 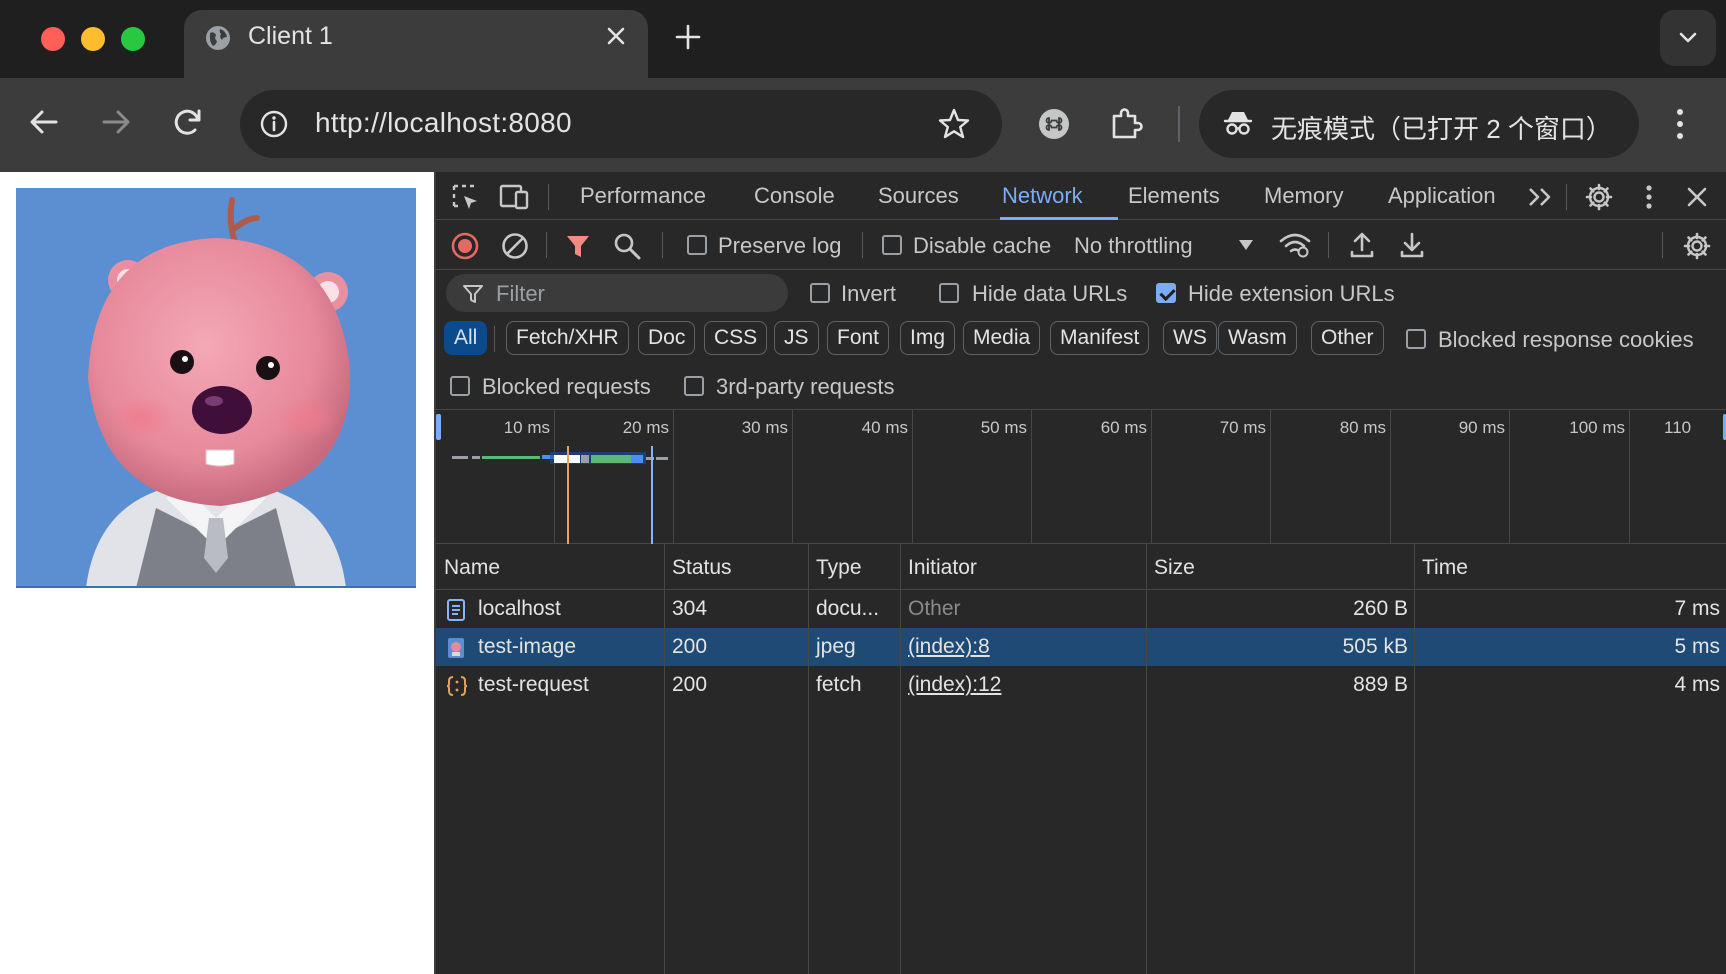 I want to click on hide-extension-urls-checkbox, so click(x=1166, y=293).